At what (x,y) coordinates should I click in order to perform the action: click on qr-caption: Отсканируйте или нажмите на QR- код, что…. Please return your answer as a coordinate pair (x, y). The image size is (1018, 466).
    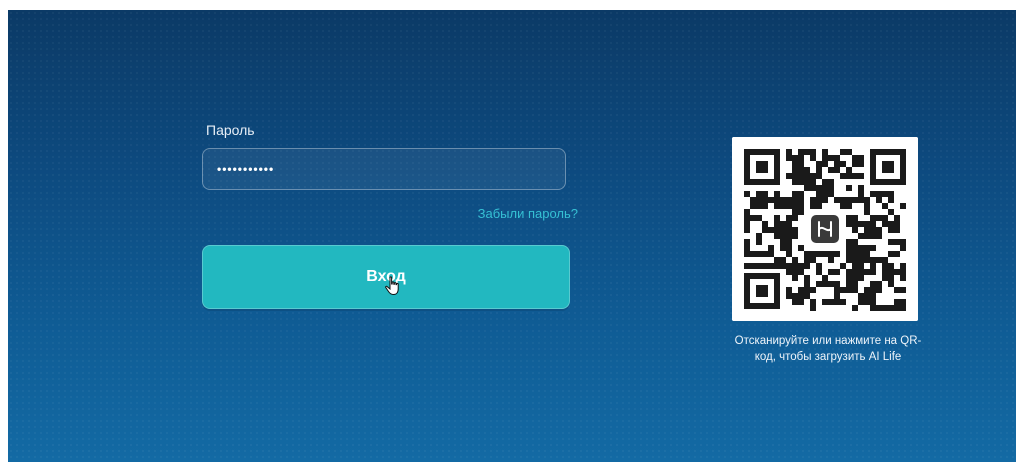
    Looking at the image, I should click on (828, 349).